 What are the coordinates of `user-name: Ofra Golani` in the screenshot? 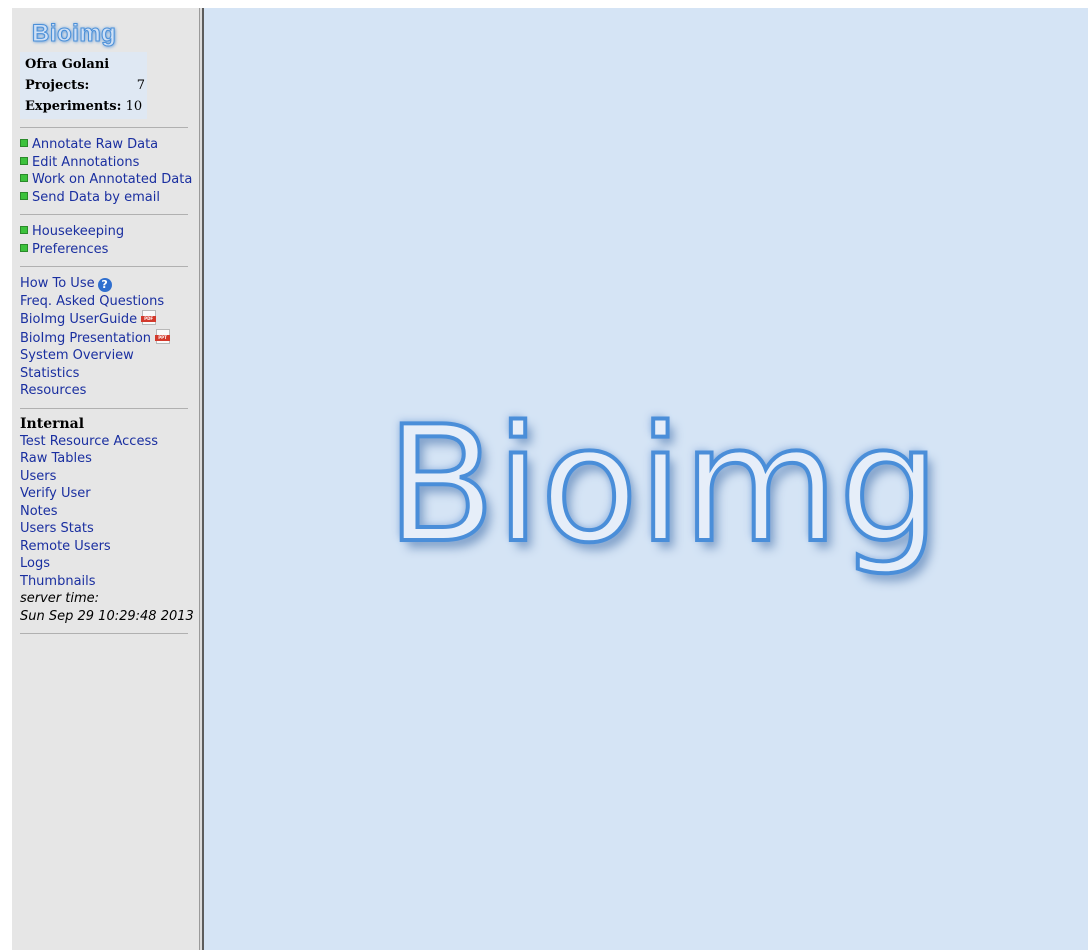 It's located at (67, 64).